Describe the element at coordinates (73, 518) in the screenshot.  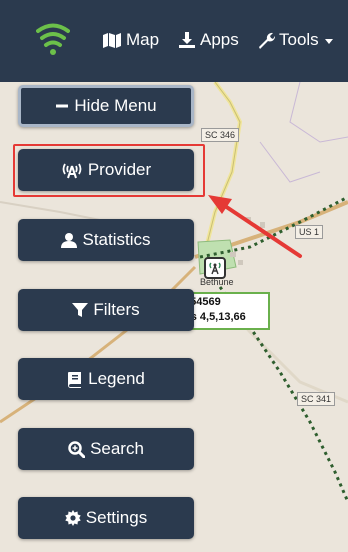
I see `gear-icon` at that location.